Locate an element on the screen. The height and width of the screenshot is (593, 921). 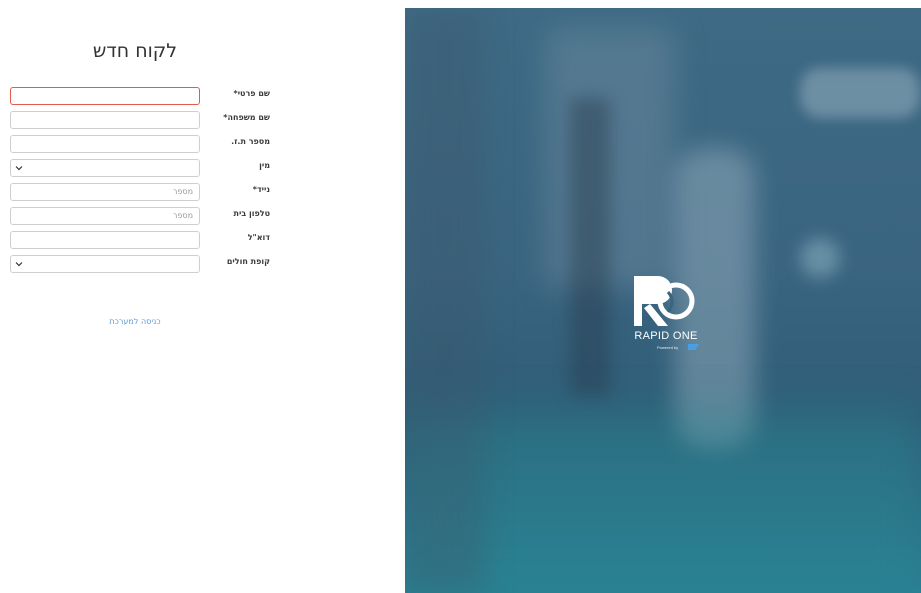
first-name-label: שם פרטי* is located at coordinates (251, 93).